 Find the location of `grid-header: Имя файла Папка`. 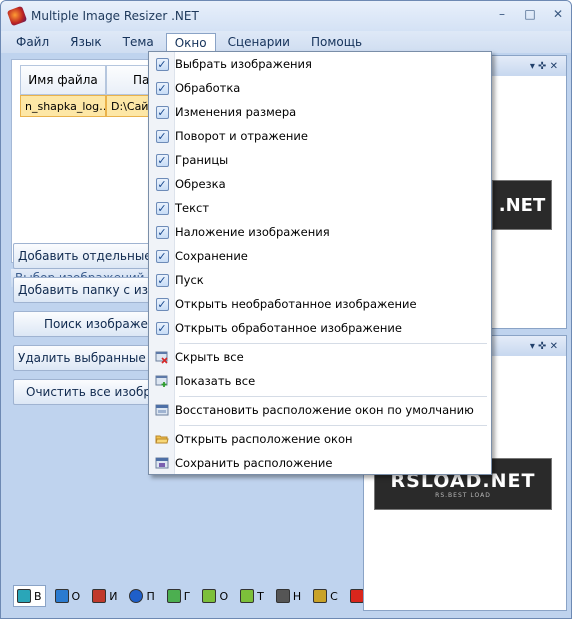

grid-header: Имя файла Папка is located at coordinates (96, 80).